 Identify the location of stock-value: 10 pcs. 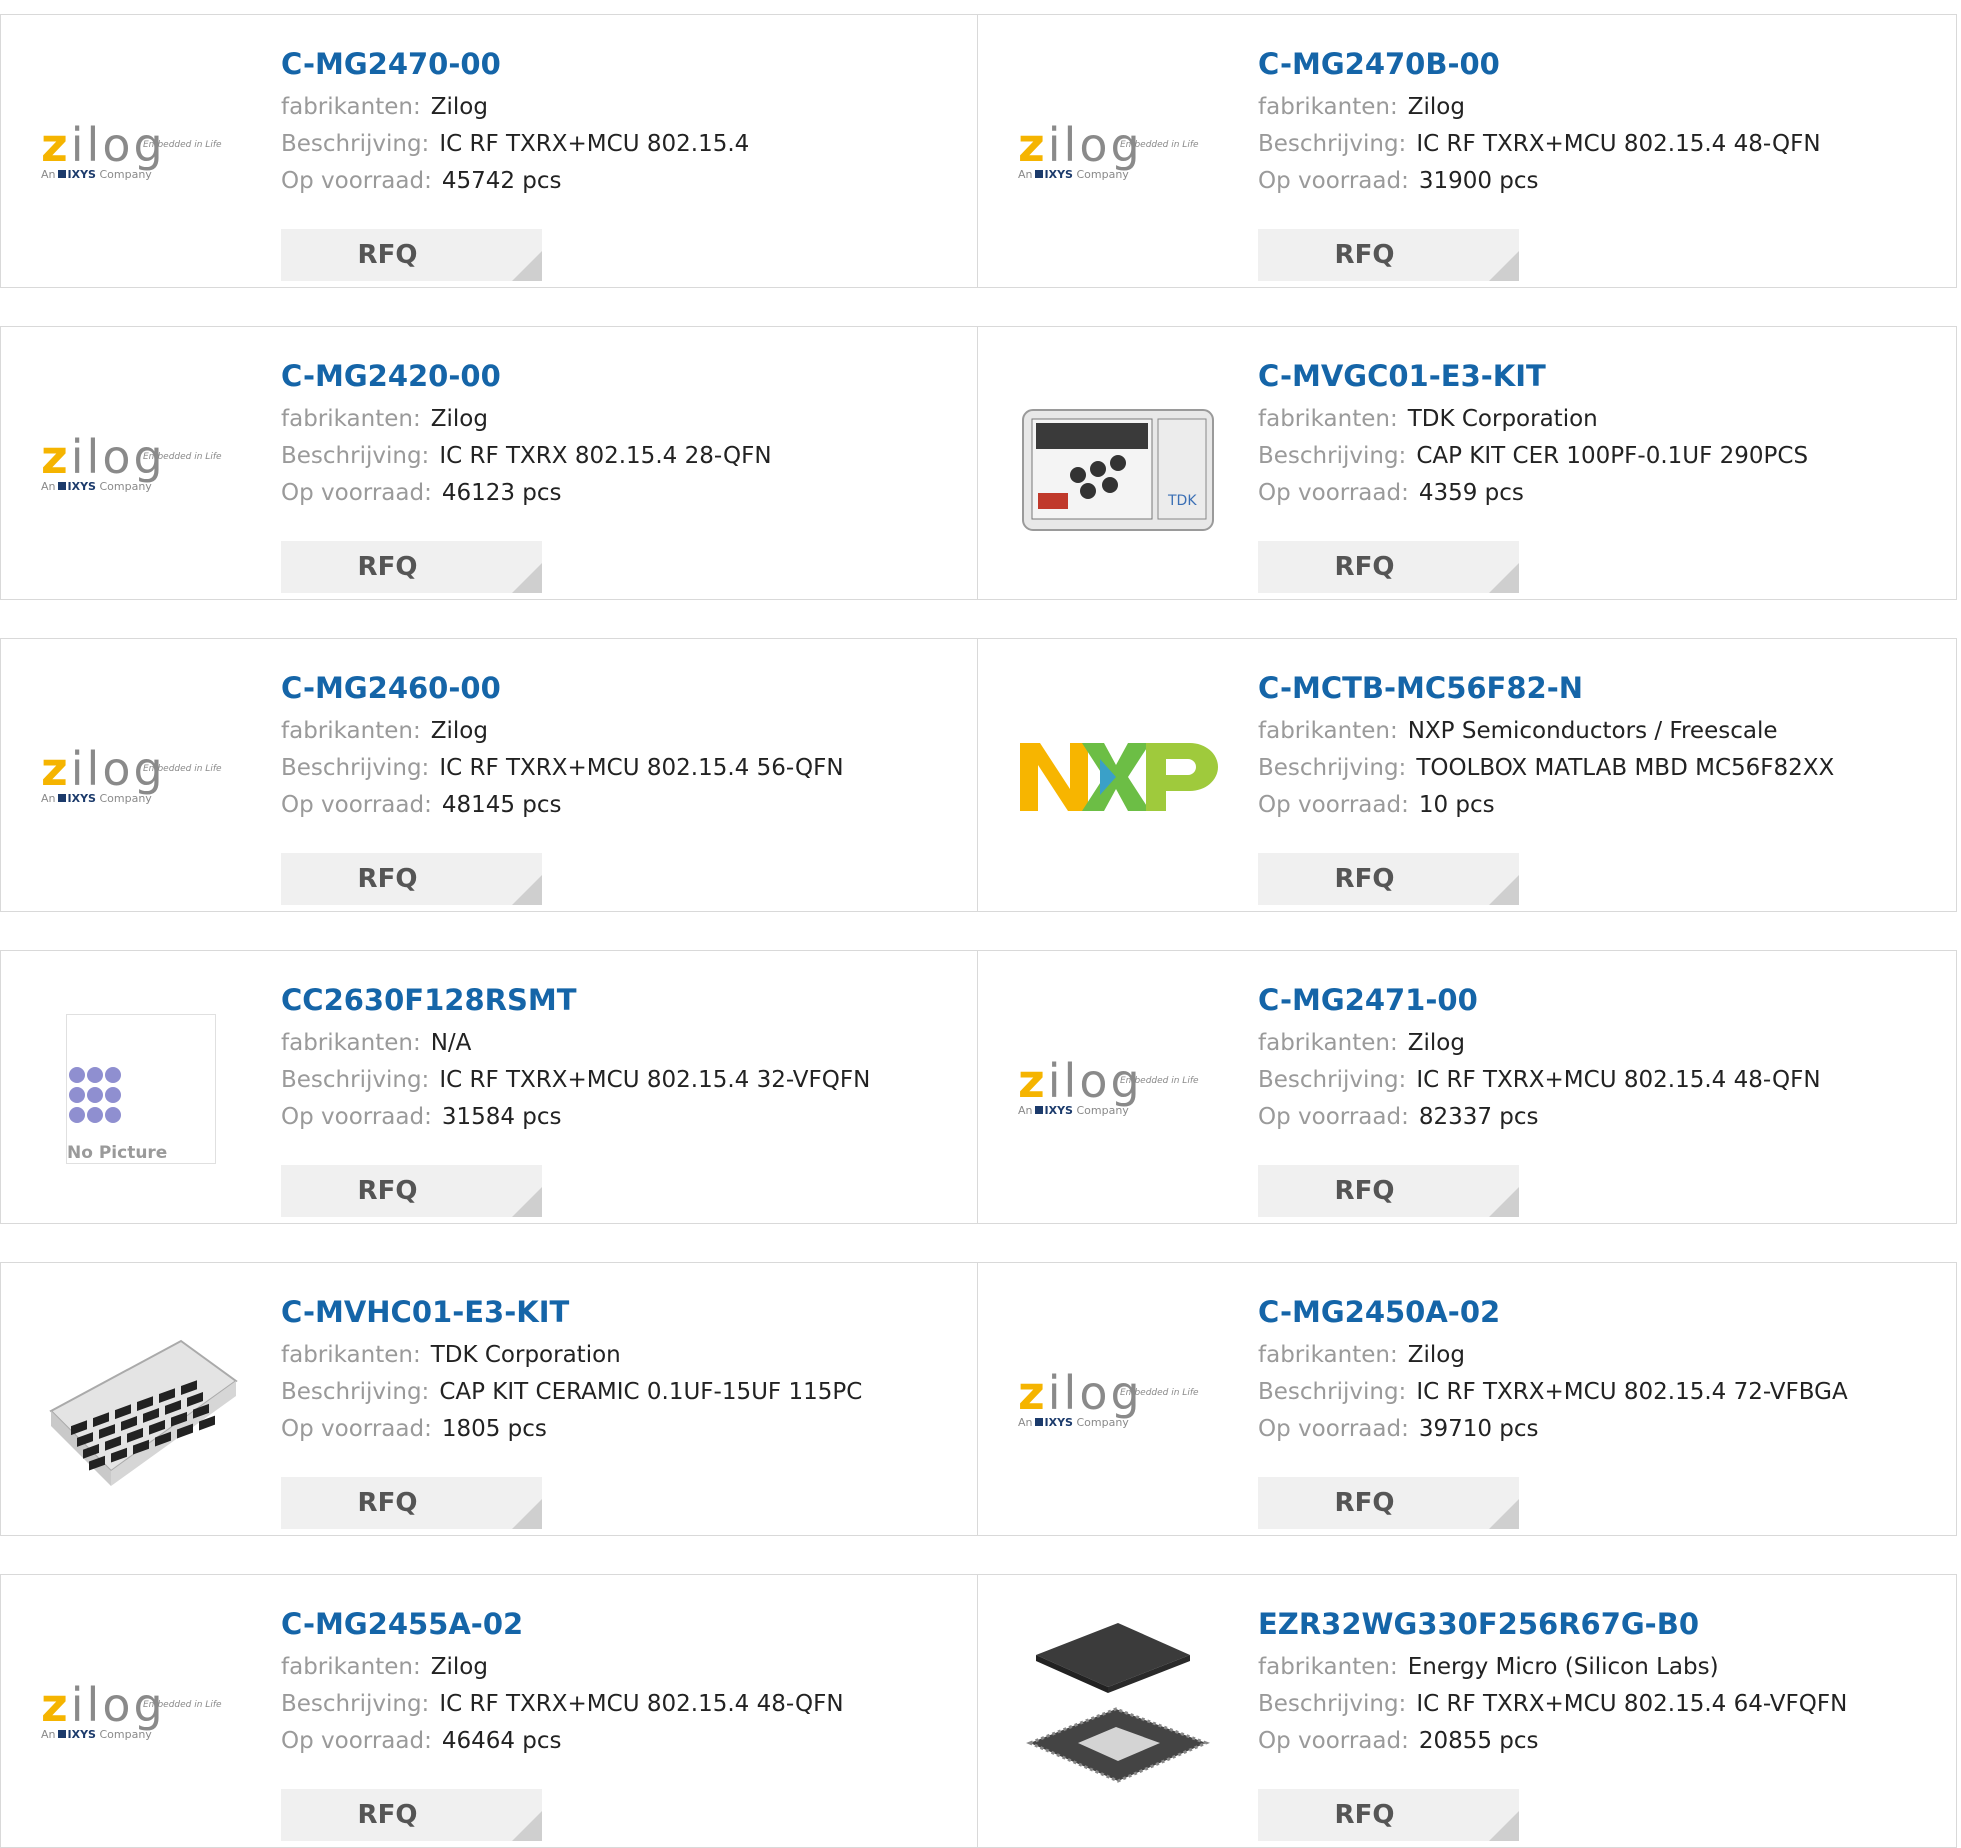
(1456, 805).